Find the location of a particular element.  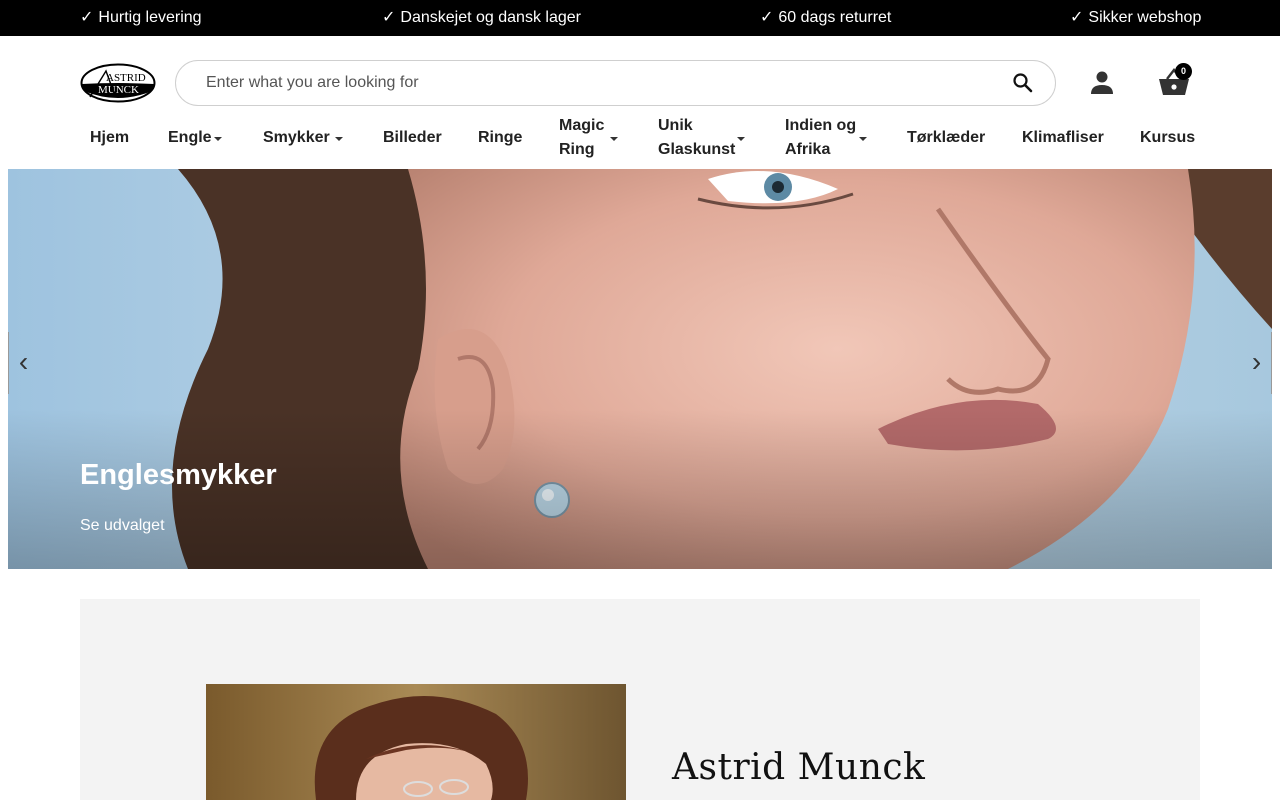

chevron-right-icon: › is located at coordinates (1256, 361).